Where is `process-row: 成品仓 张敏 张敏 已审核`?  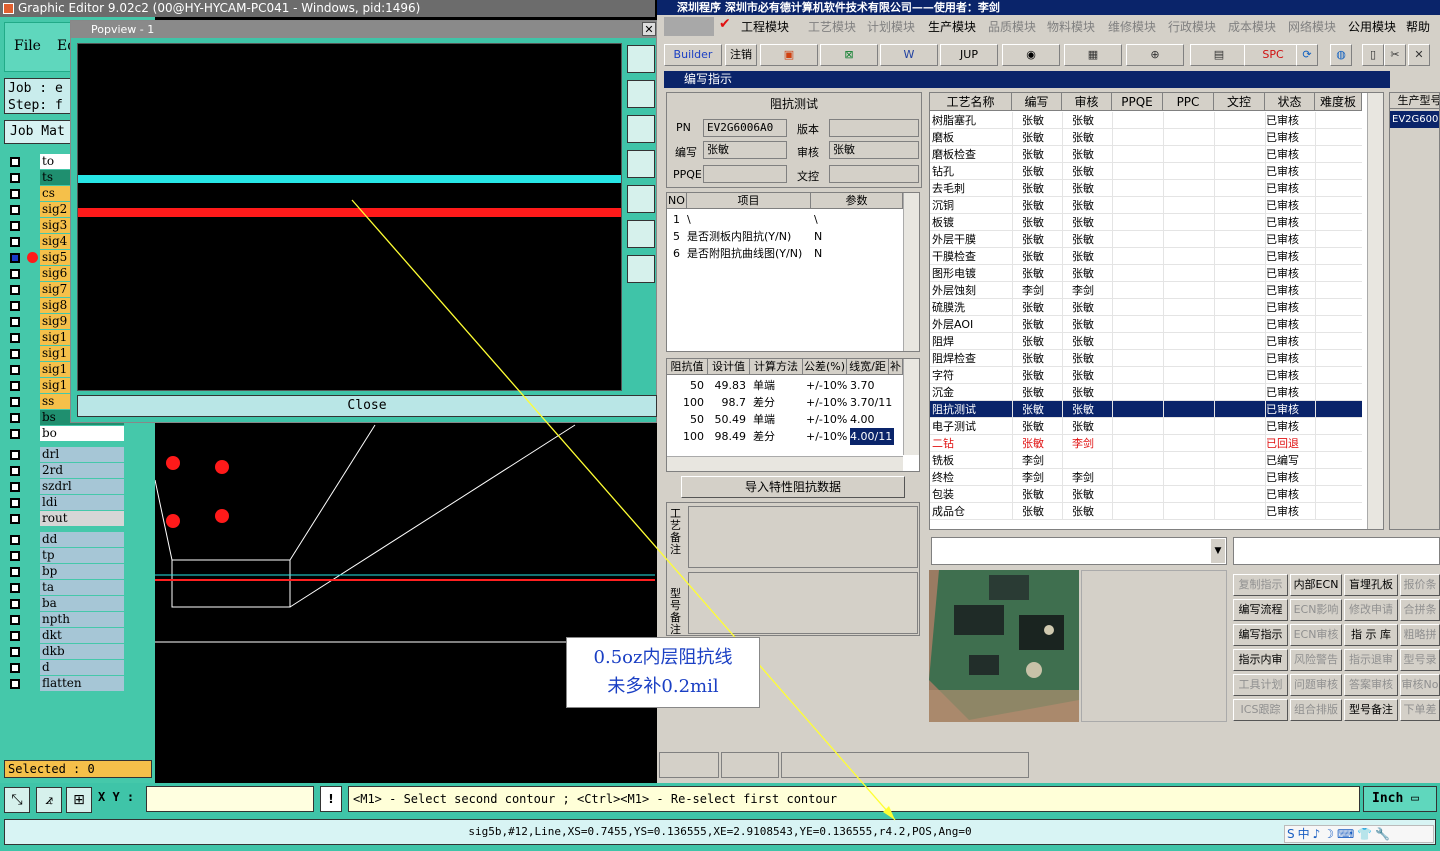 process-row: 成品仓 张敏 张敏 已审核 is located at coordinates (1146, 511).